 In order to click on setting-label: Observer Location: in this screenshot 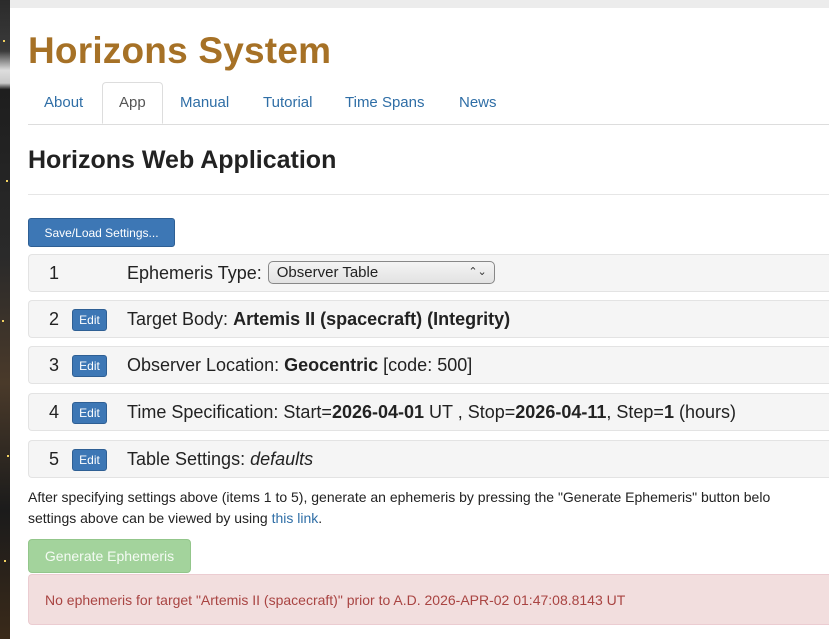, I will do `click(203, 365)`.